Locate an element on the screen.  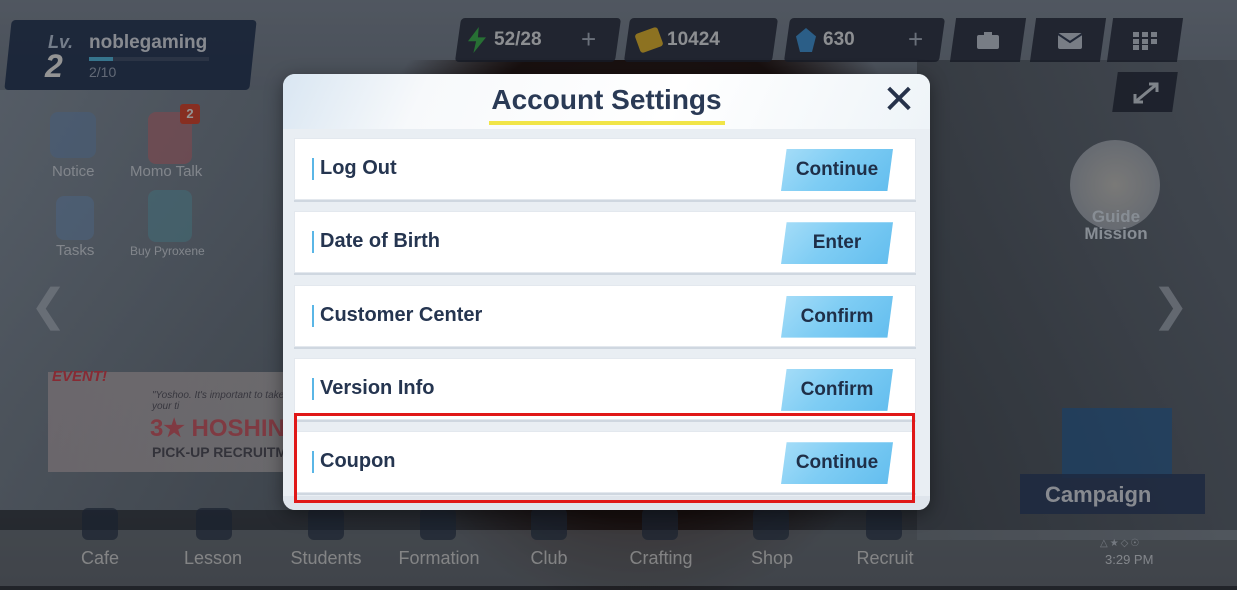
customer-center-button: Confirm is located at coordinates (837, 316).